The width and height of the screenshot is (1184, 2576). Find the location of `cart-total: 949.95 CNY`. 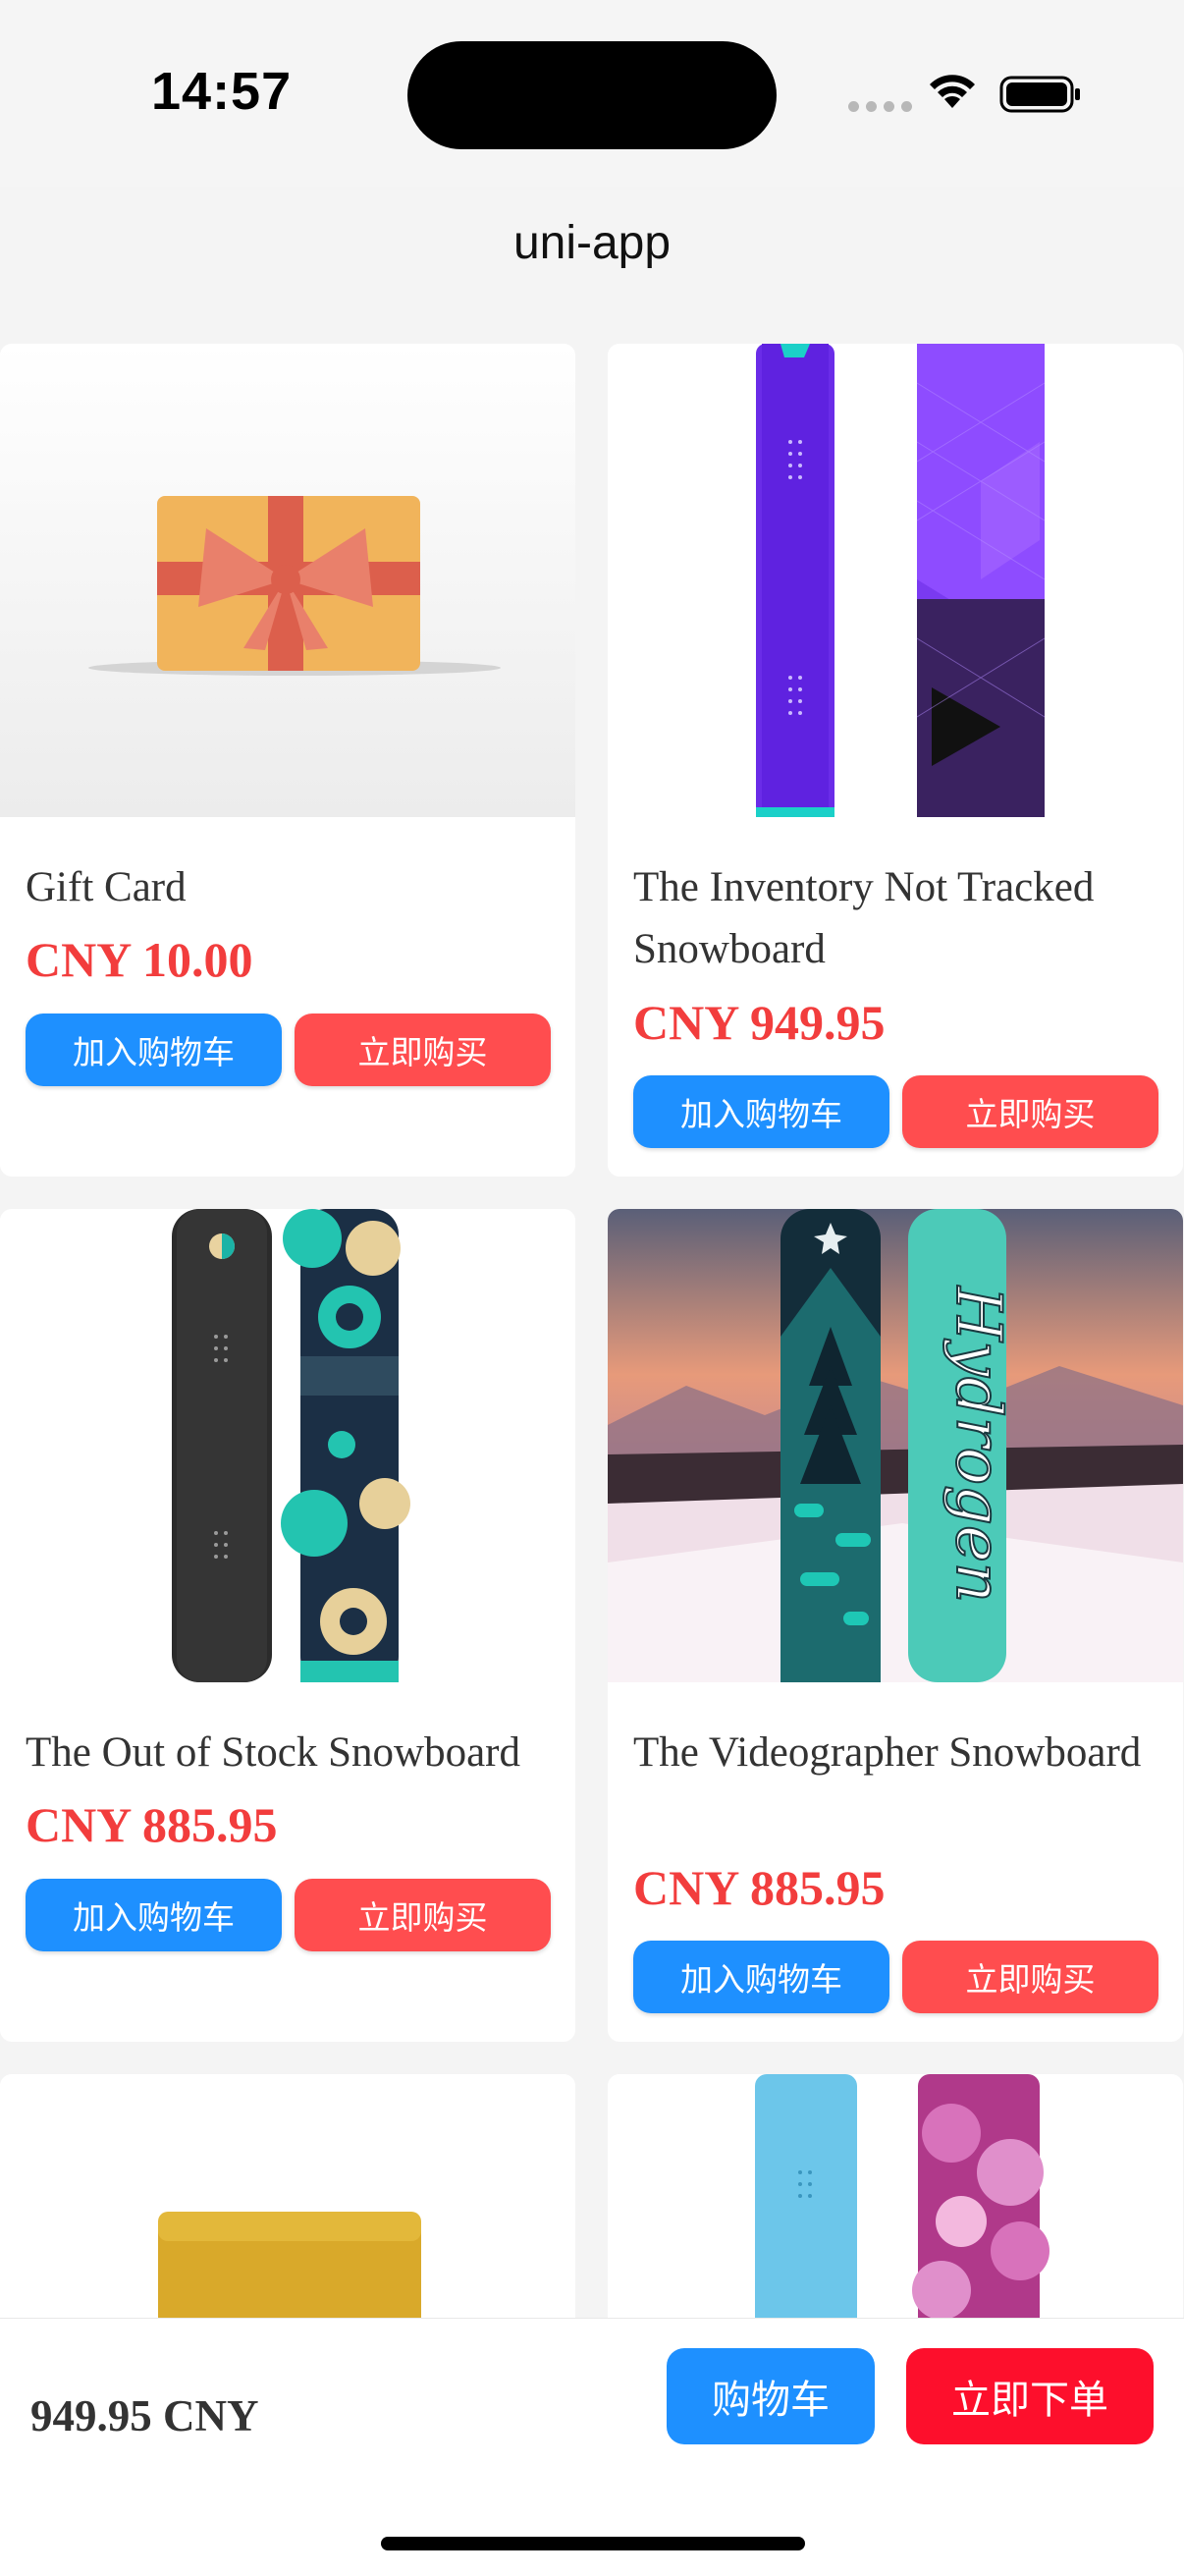

cart-total: 949.95 CNY is located at coordinates (144, 2416).